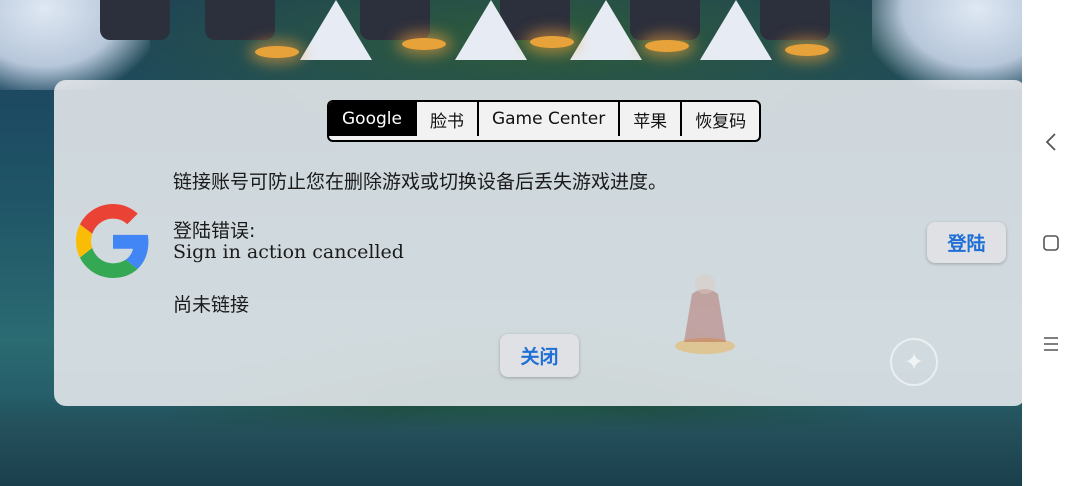  Describe the element at coordinates (947, 45) in the screenshot. I see `snow-decoration` at that location.